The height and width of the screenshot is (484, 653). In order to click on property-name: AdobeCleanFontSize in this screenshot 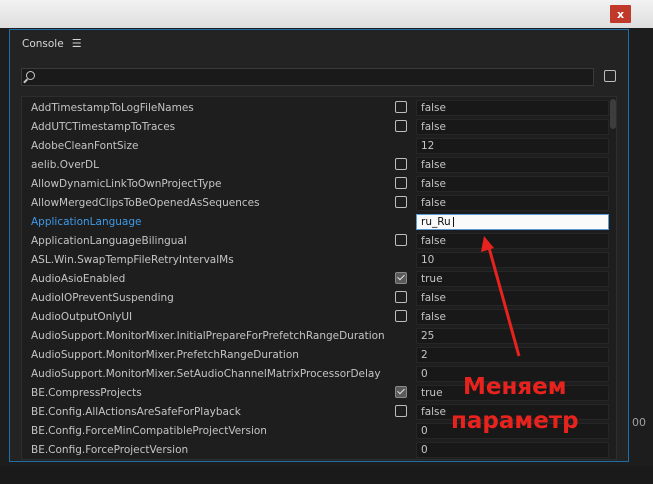, I will do `click(85, 146)`.